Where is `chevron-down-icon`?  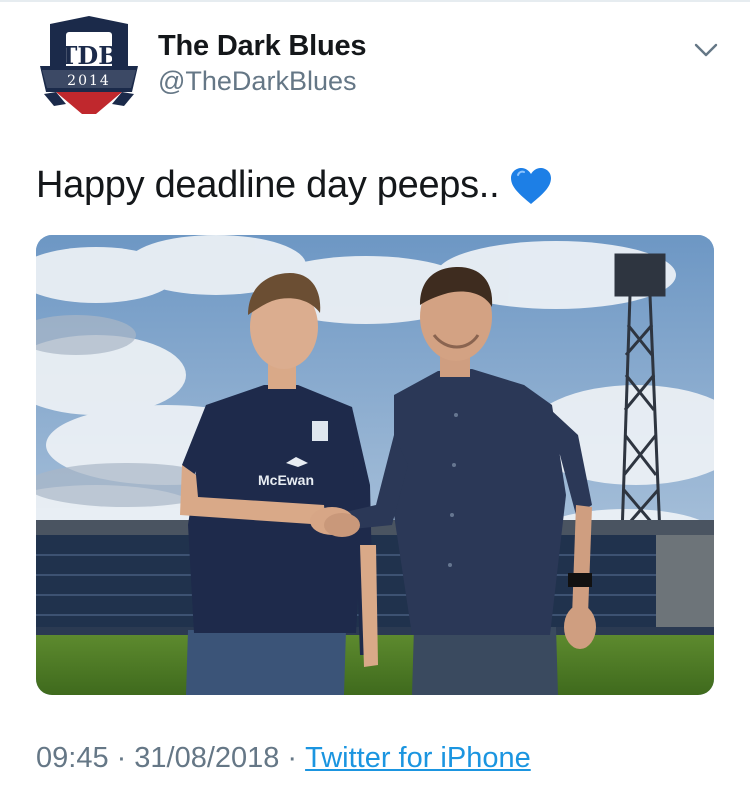
chevron-down-icon is located at coordinates (706, 50).